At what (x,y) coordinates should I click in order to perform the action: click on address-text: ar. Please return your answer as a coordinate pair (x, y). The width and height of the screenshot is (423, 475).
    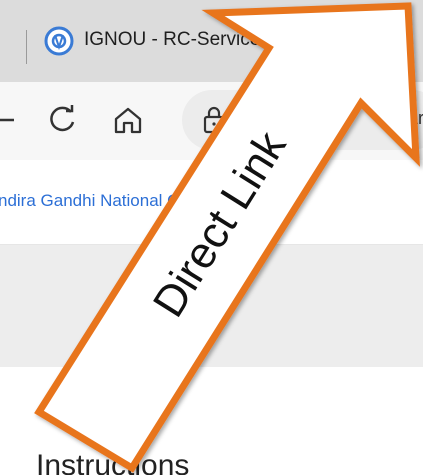
    Looking at the image, I should click on (415, 118).